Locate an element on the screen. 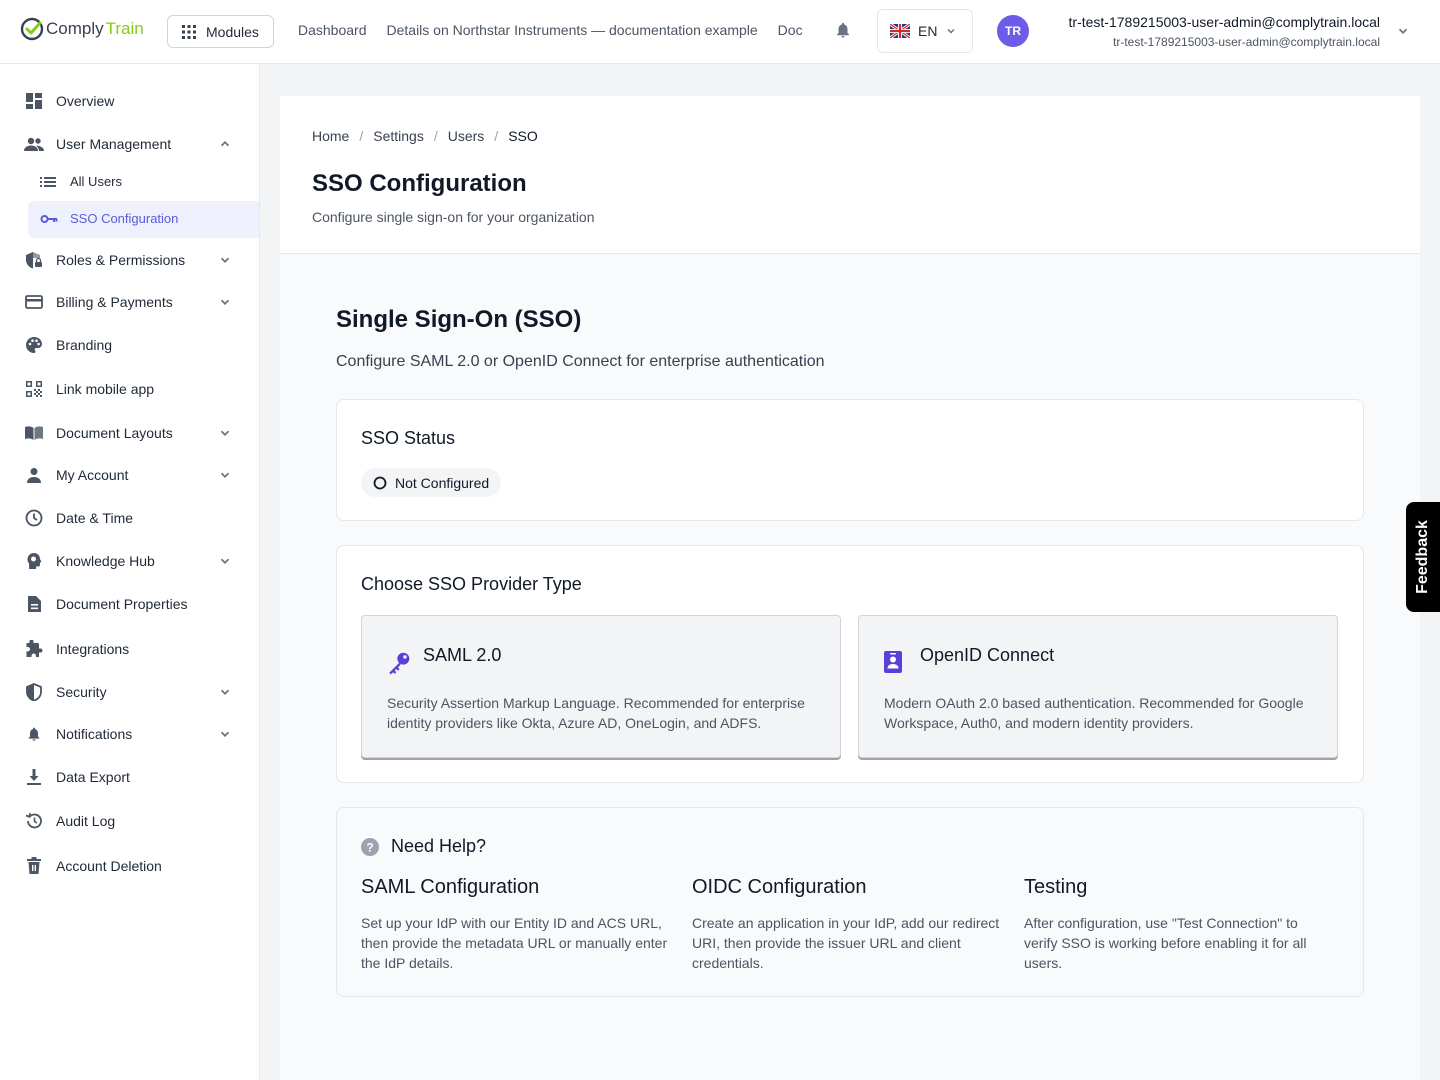 The image size is (1440, 1080). sidebar-item-label: All Users is located at coordinates (96, 181).